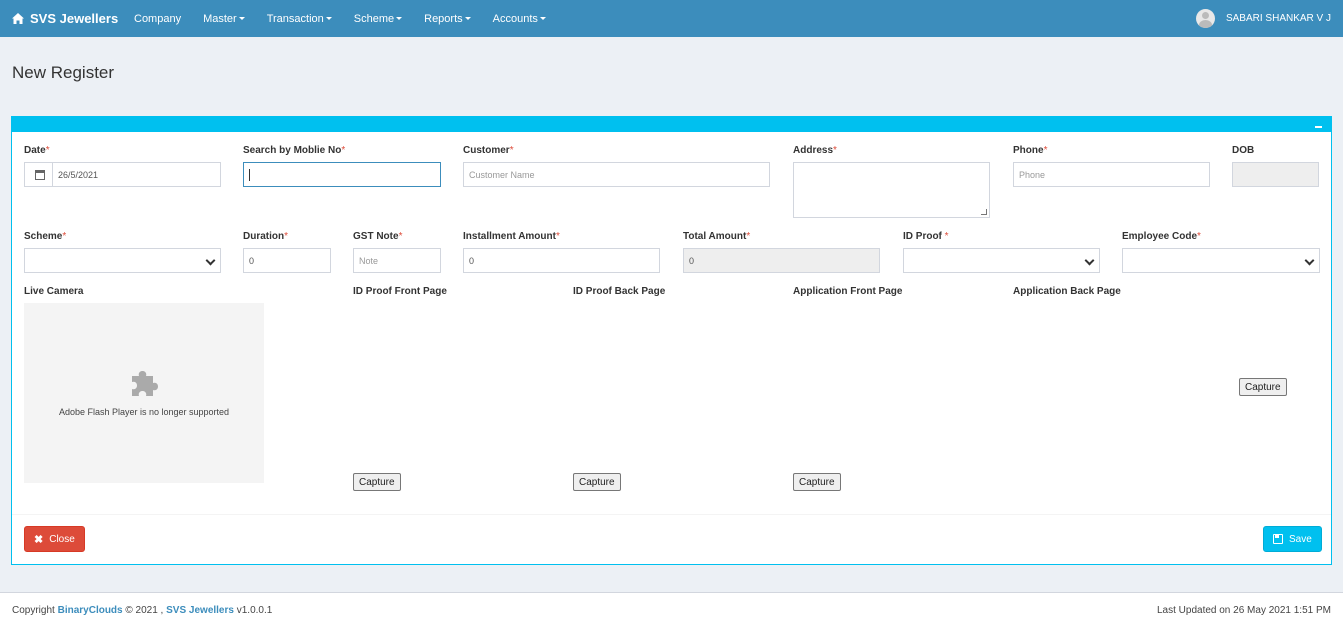 This screenshot has height=620, width=1343. What do you see at coordinates (342, 174) in the screenshot?
I see `mobile-search-input` at bounding box center [342, 174].